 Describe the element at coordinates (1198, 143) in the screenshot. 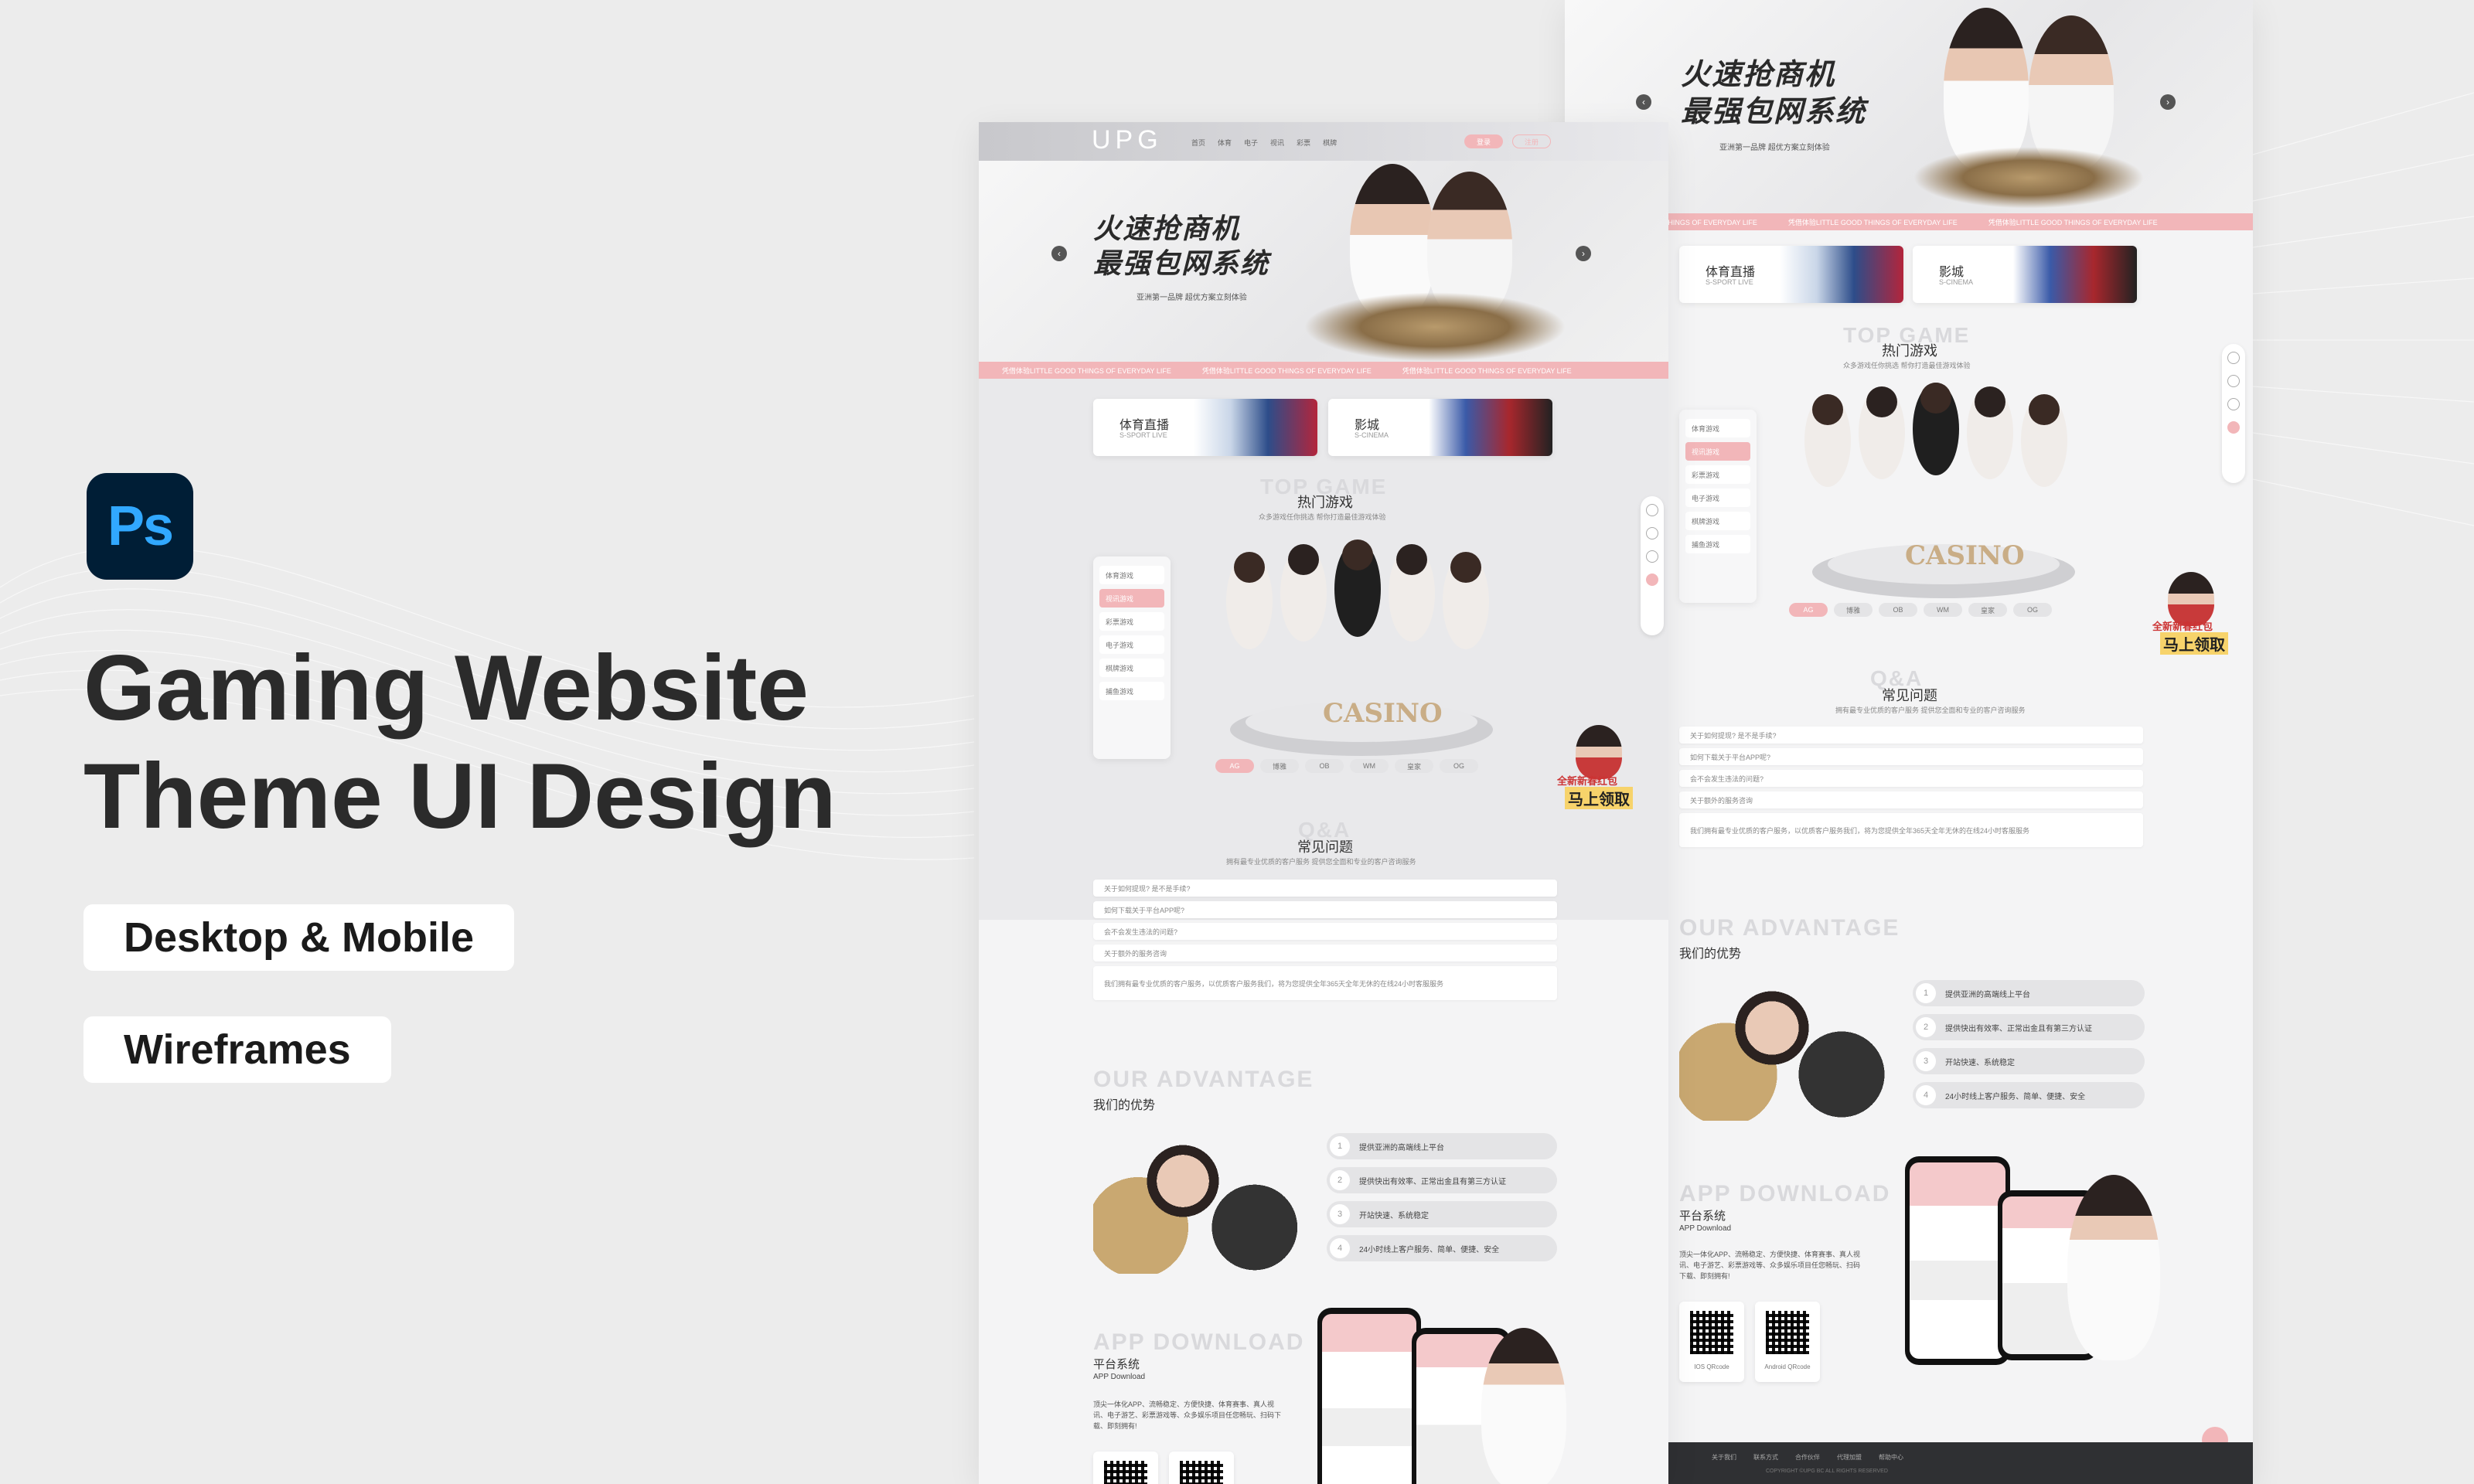

I see `desktop-nav-home: 首页` at that location.